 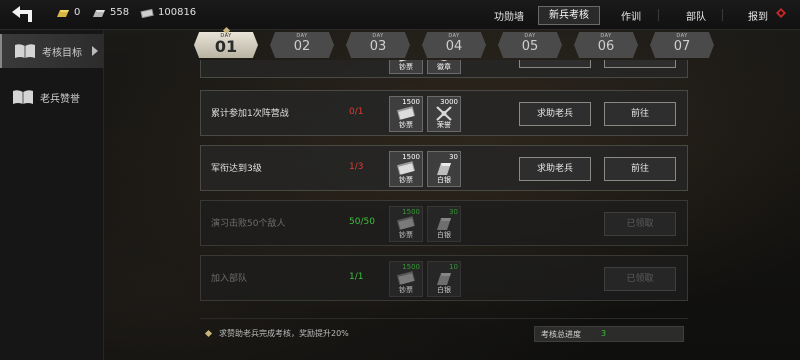 I want to click on task-row: 累计参加1次阵营战 0/1 1500 钞票 3000 荣誉 求助老兵 前往, so click(x=444, y=113).